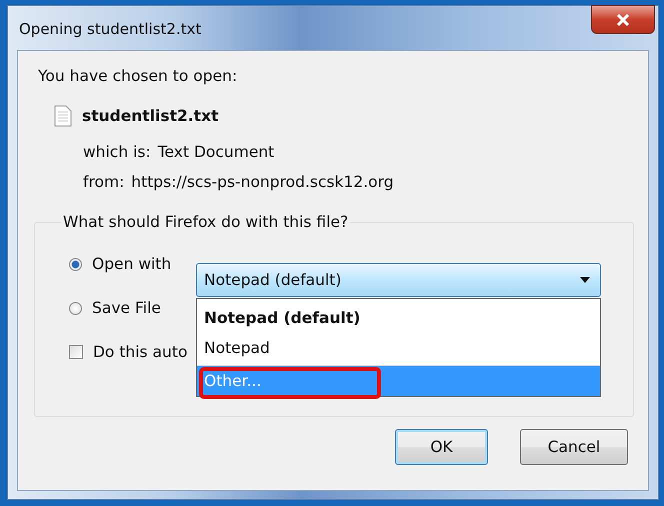 The width and height of the screenshot is (664, 506). Describe the element at coordinates (585, 280) in the screenshot. I see `caret-icon` at that location.